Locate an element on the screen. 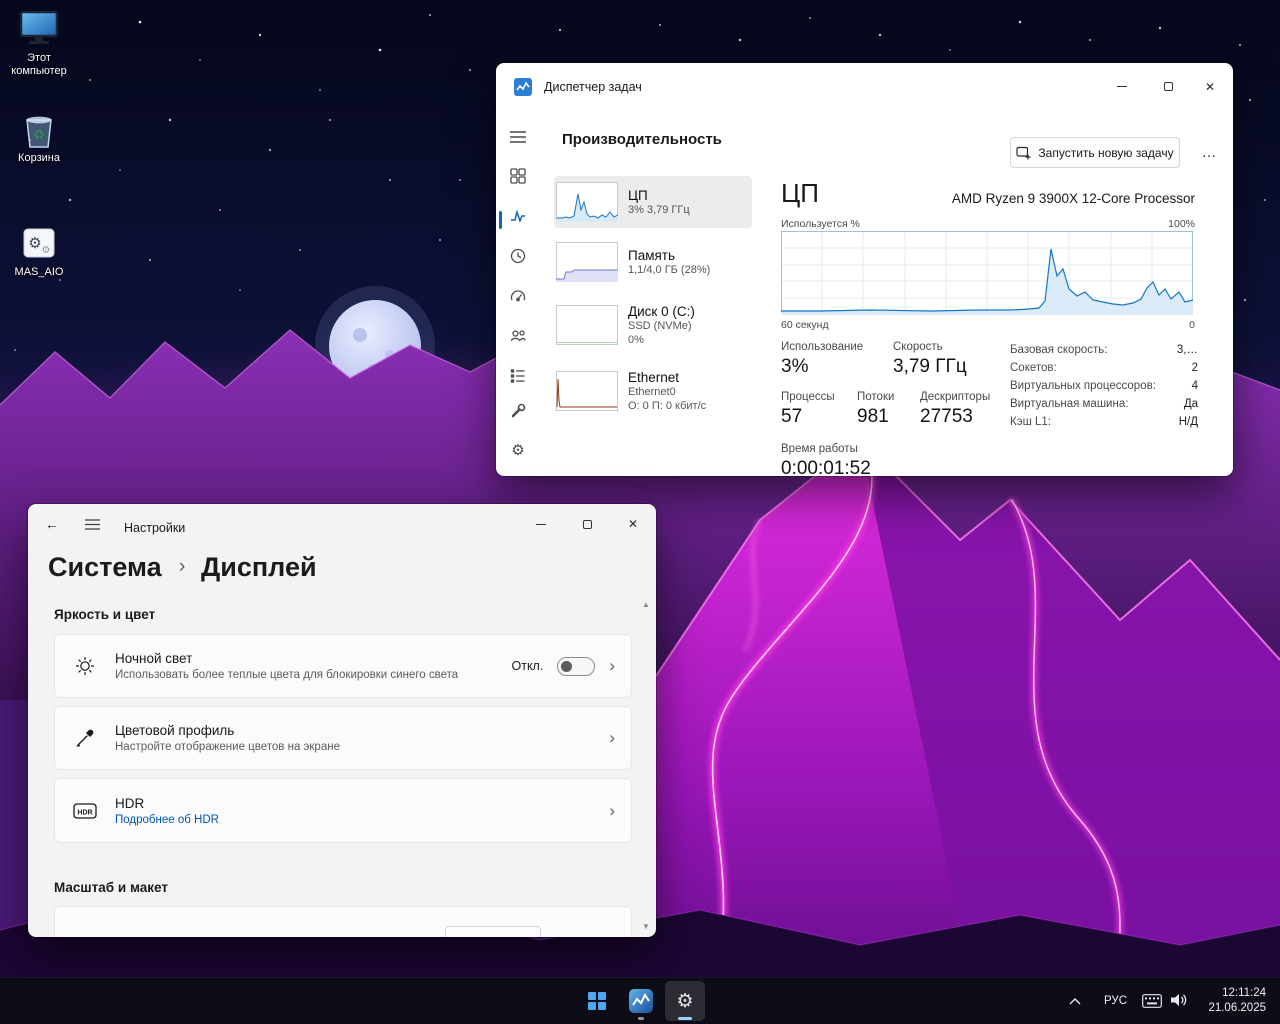 This screenshot has height=1024, width=1280. desktop-icon-this-pc: Этот компьютер is located at coordinates (39, 42).